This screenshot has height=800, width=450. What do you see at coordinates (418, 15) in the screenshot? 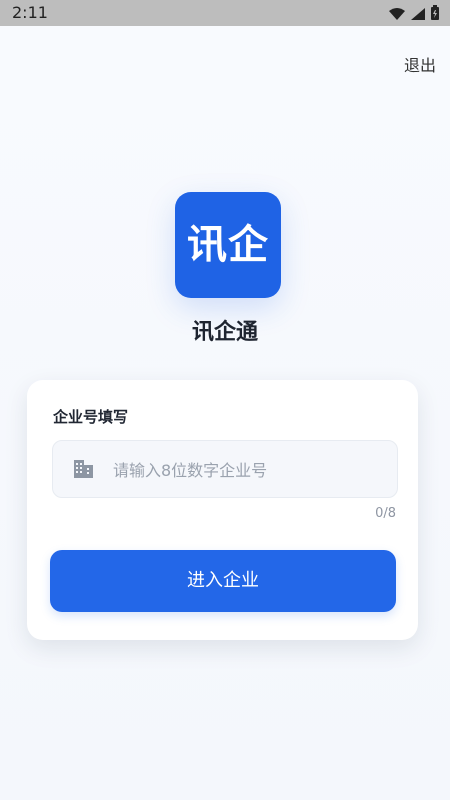
I see `signal-icon` at bounding box center [418, 15].